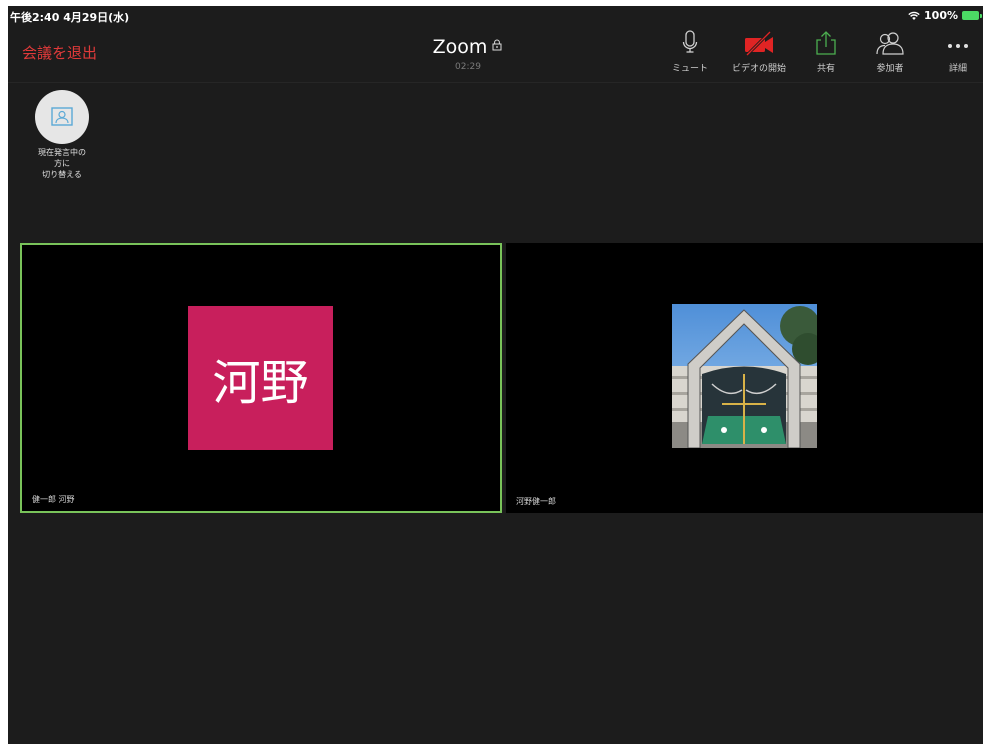  I want to click on share-icon, so click(826, 43).